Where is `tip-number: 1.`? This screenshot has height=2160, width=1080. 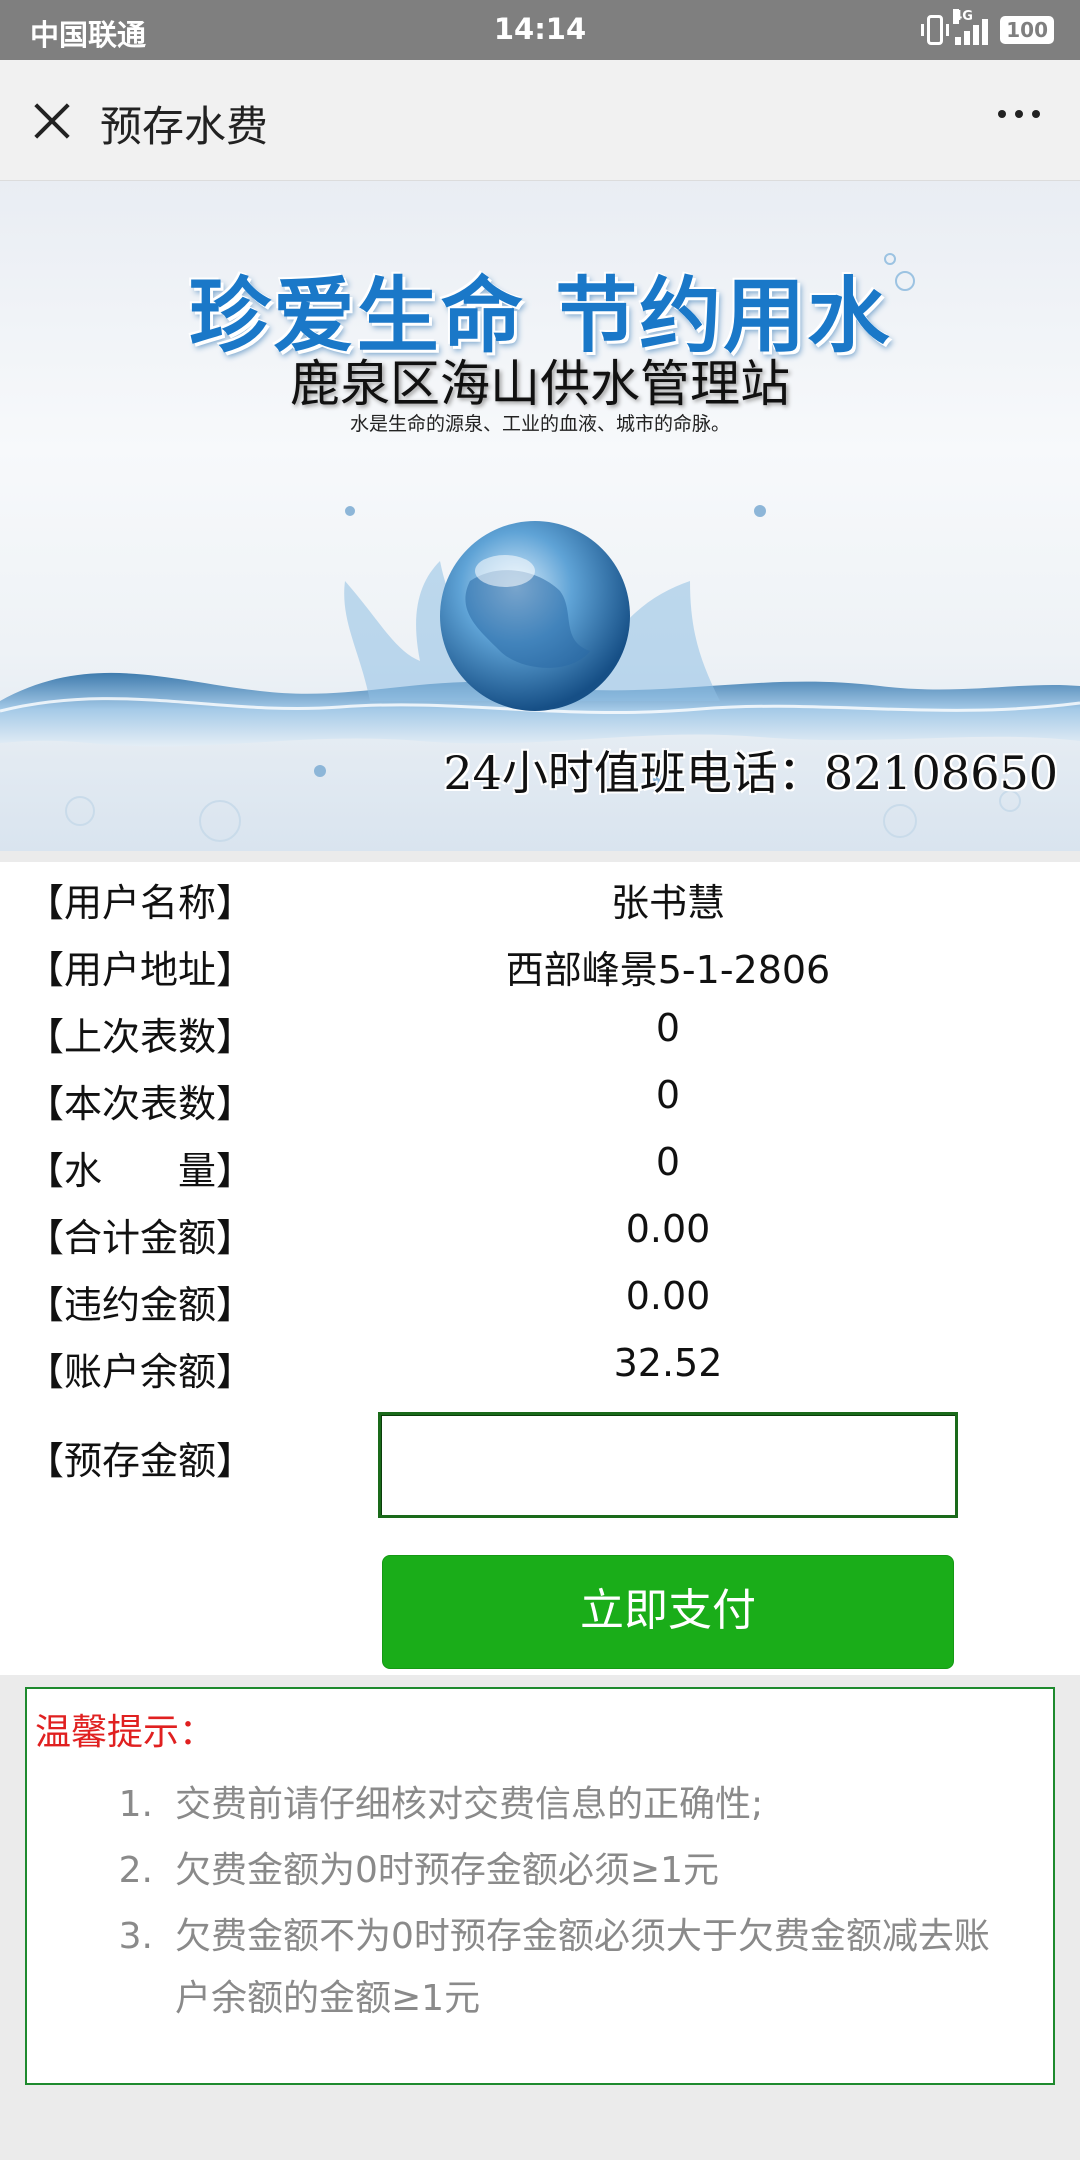 tip-number: 1. is located at coordinates (135, 1804).